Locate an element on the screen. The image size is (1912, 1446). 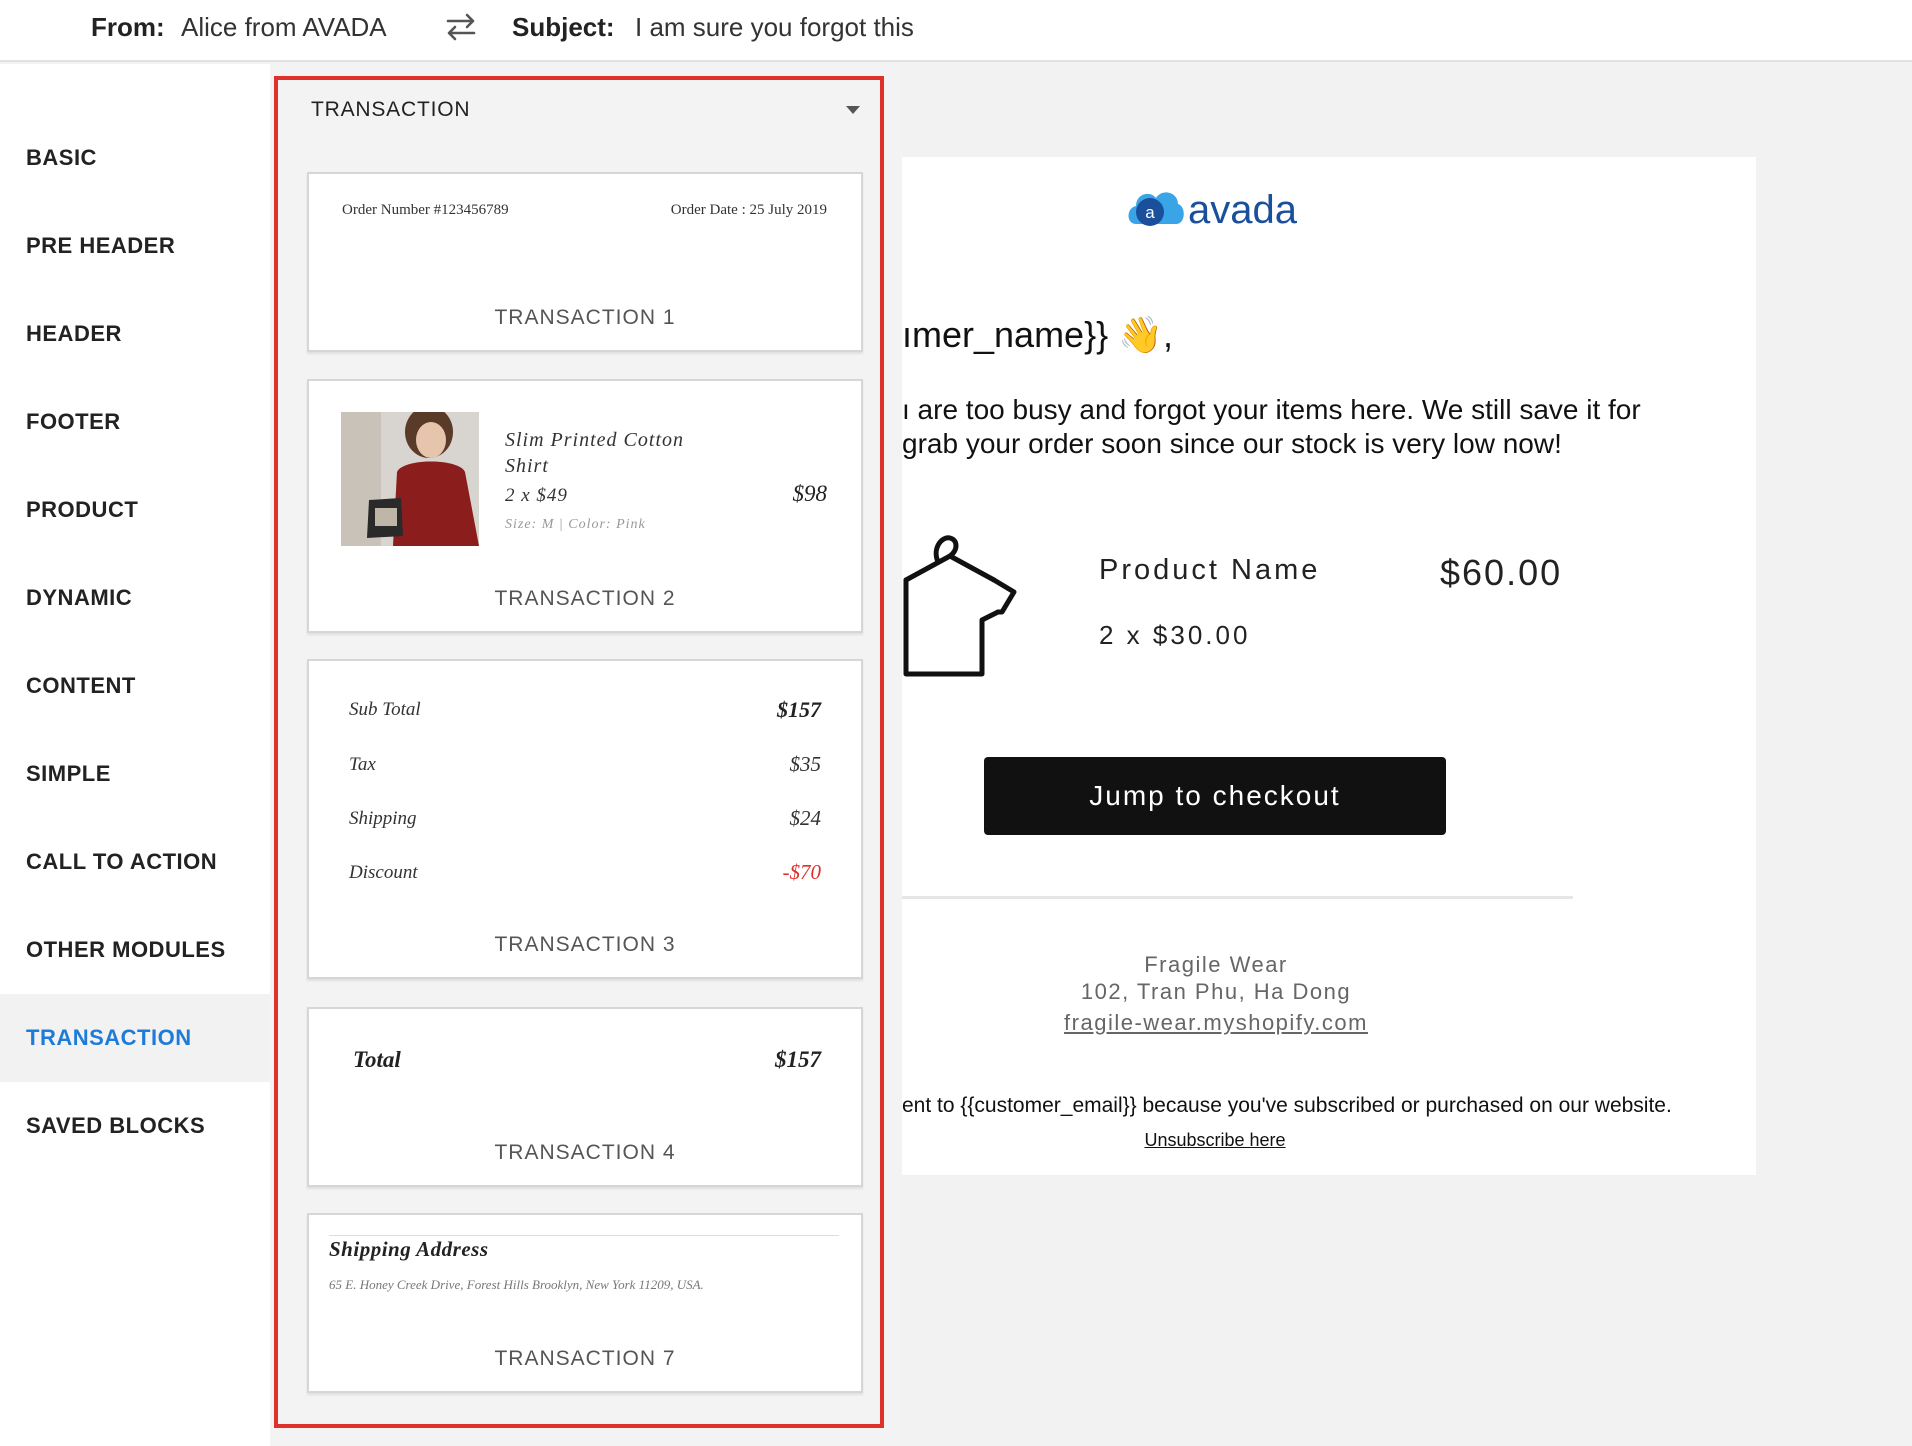
nav-item-header: HEADER is located at coordinates (135, 334).